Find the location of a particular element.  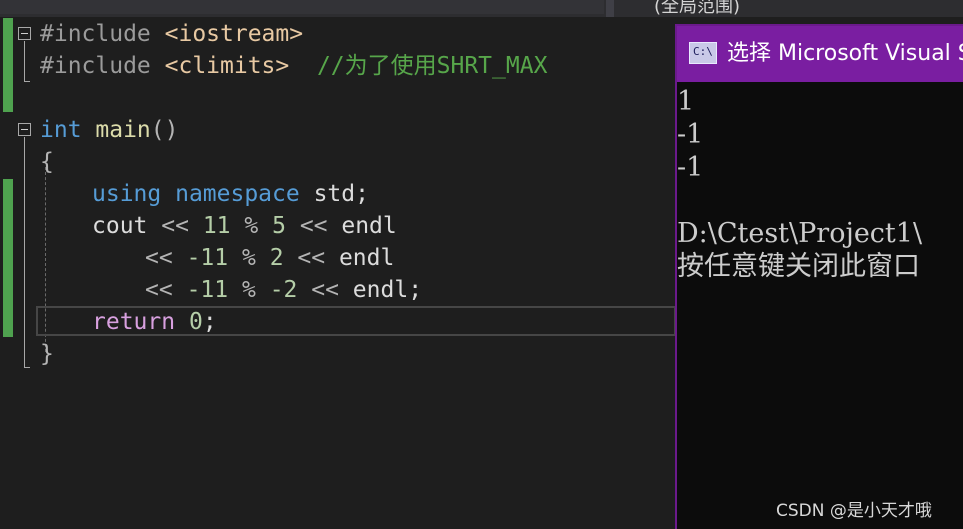

console-title-bar: C:\ 选择 Microsoft Visual Studio 调试控制台 is located at coordinates (820, 54).